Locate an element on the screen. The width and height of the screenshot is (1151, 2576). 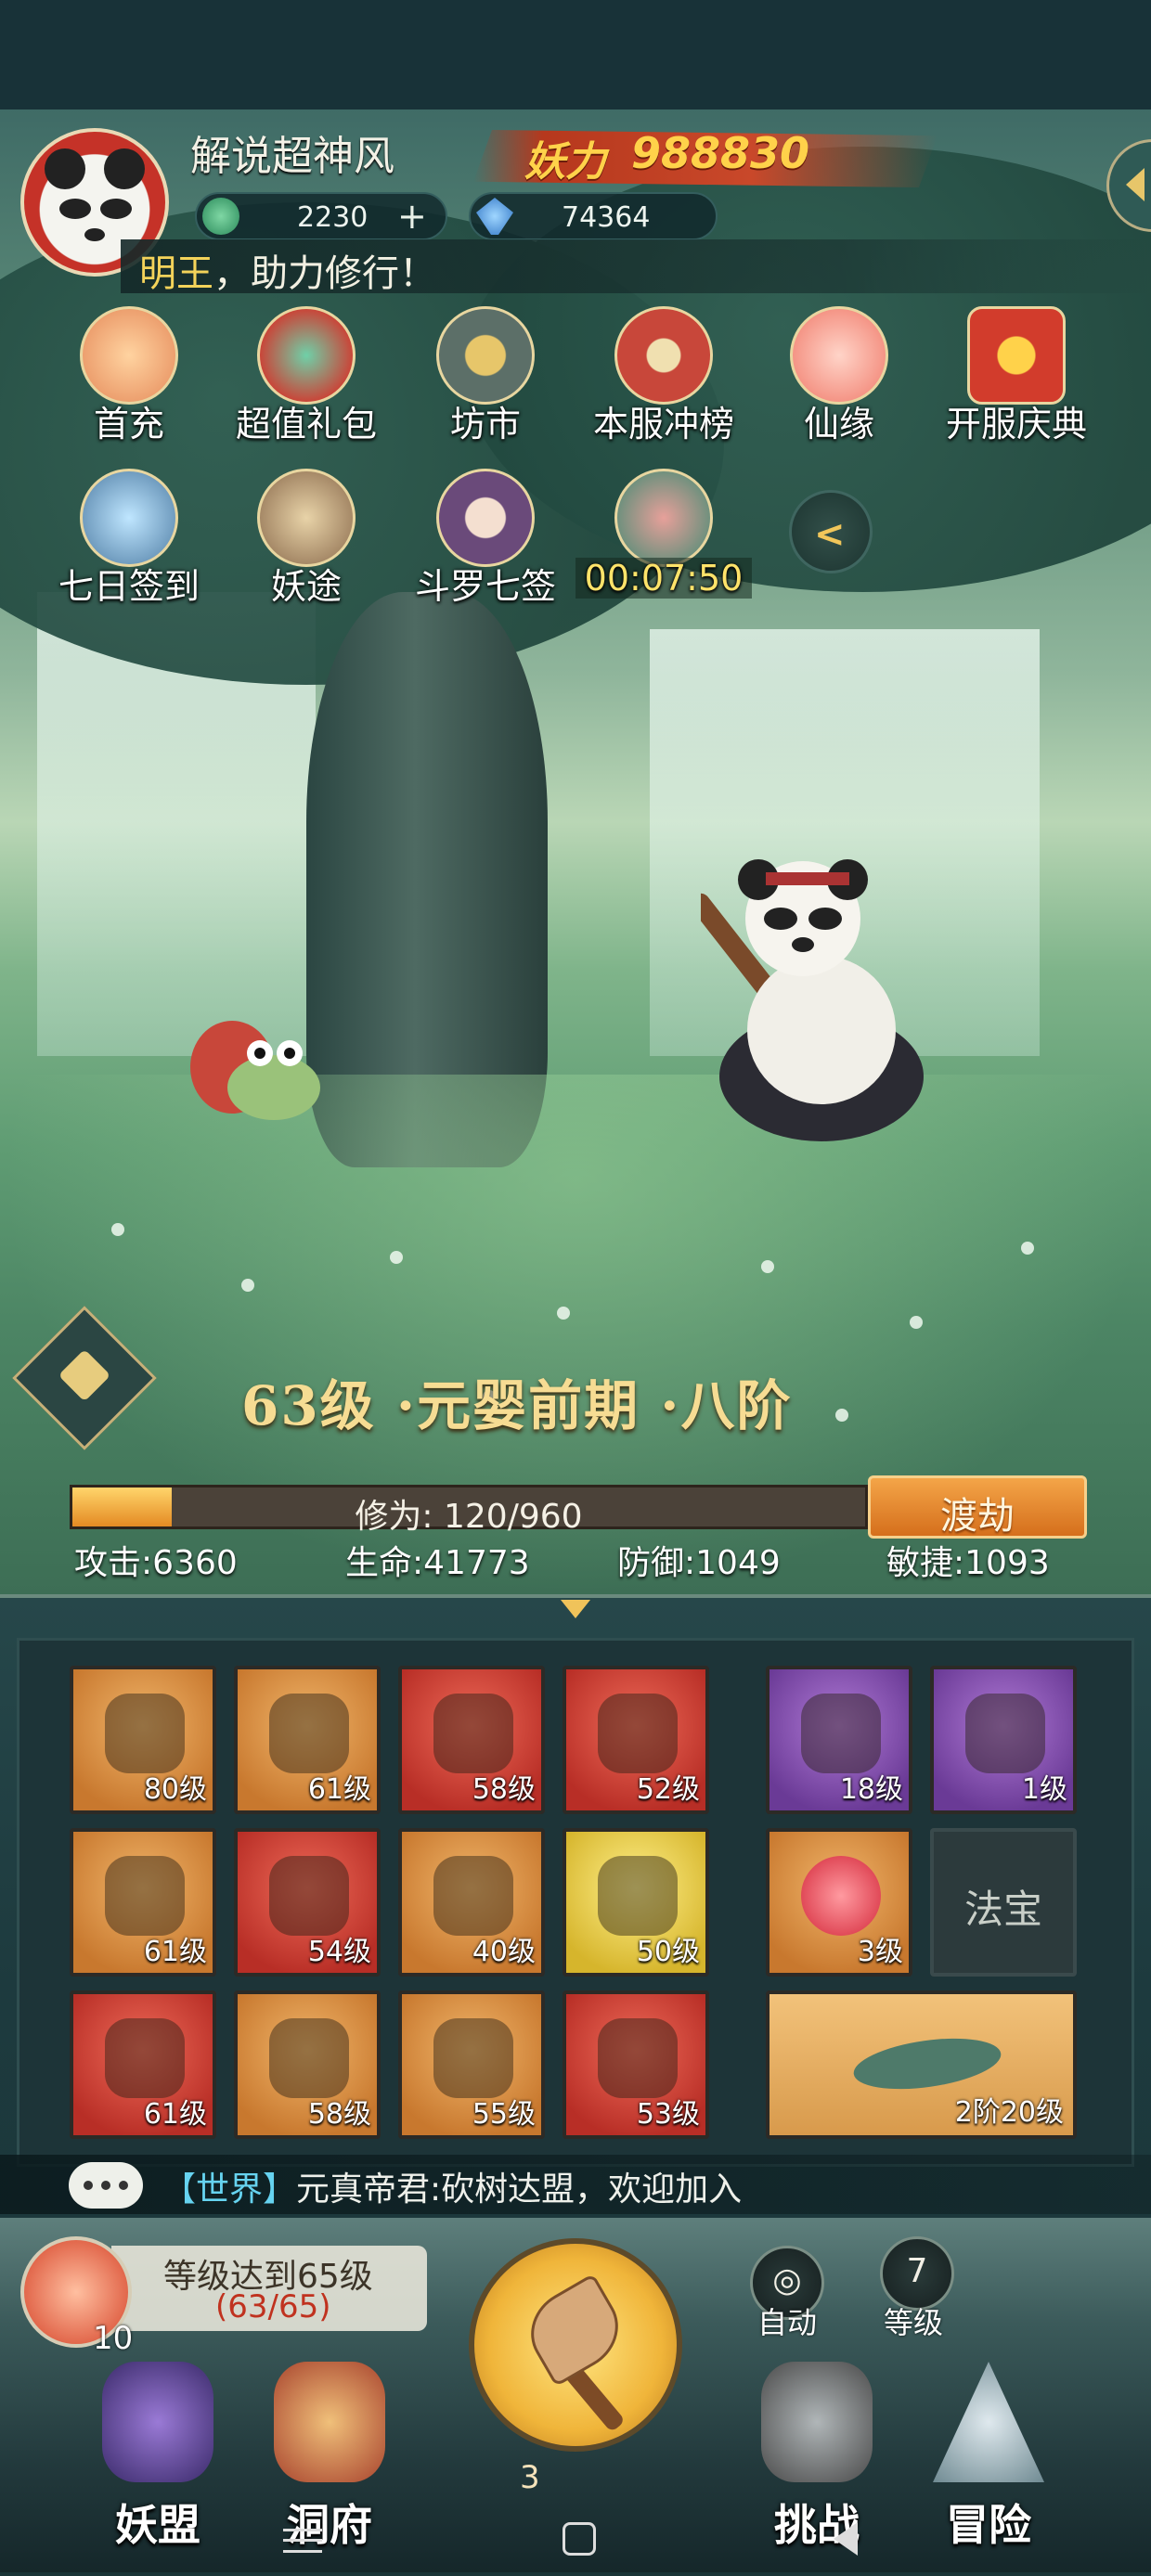
panda-character is located at coordinates (816, 1007).